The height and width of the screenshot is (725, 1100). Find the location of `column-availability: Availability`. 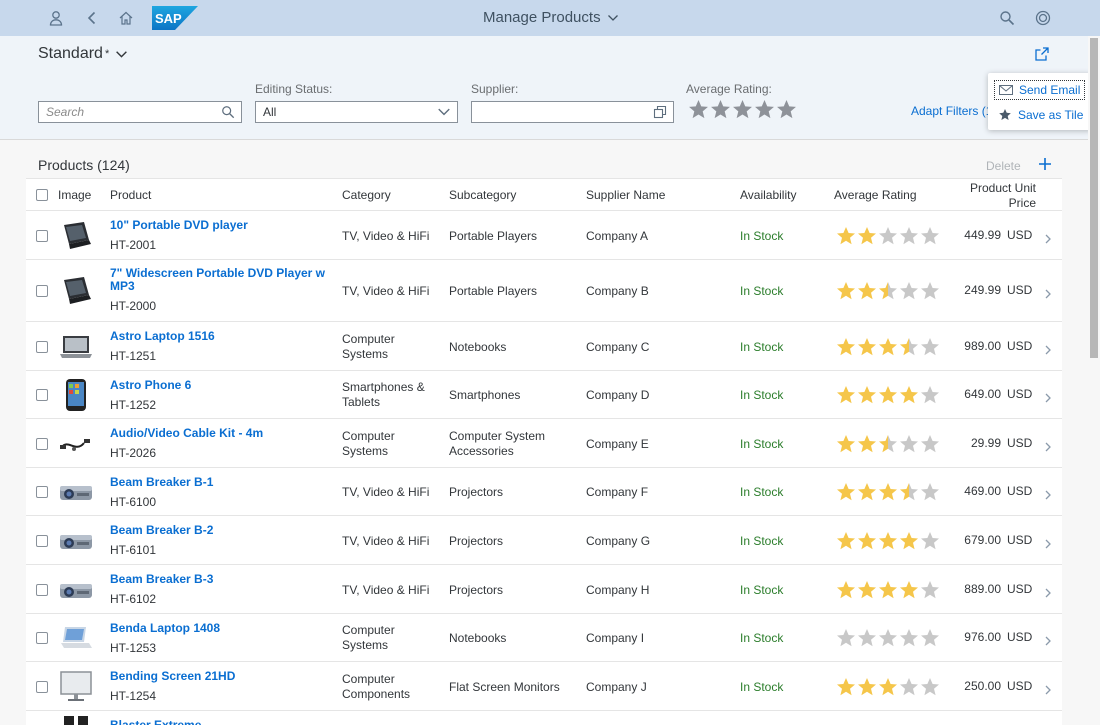

column-availability: Availability is located at coordinates (768, 195).